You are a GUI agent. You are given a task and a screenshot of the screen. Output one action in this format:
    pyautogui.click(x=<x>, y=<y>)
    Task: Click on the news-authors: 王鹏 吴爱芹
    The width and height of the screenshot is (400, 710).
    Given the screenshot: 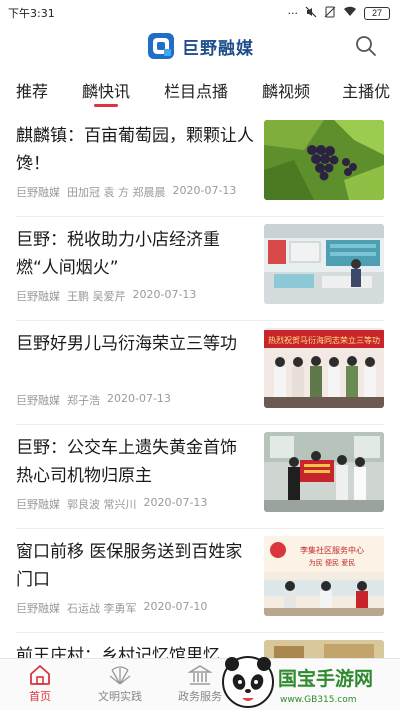 What is the action you would take?
    pyautogui.click(x=96, y=296)
    